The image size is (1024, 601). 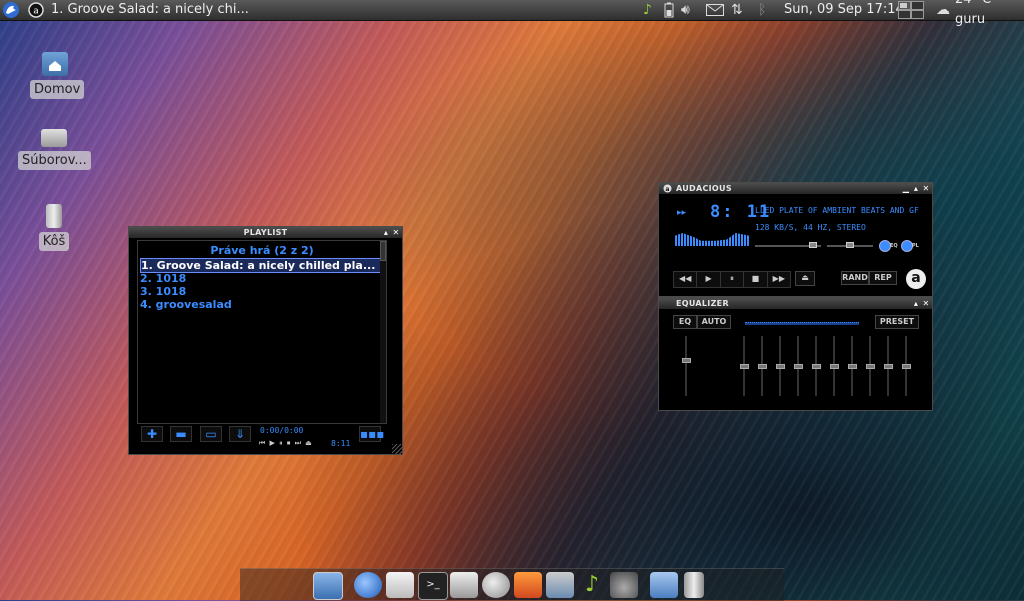 I want to click on eq-curve-graph, so click(x=802, y=323).